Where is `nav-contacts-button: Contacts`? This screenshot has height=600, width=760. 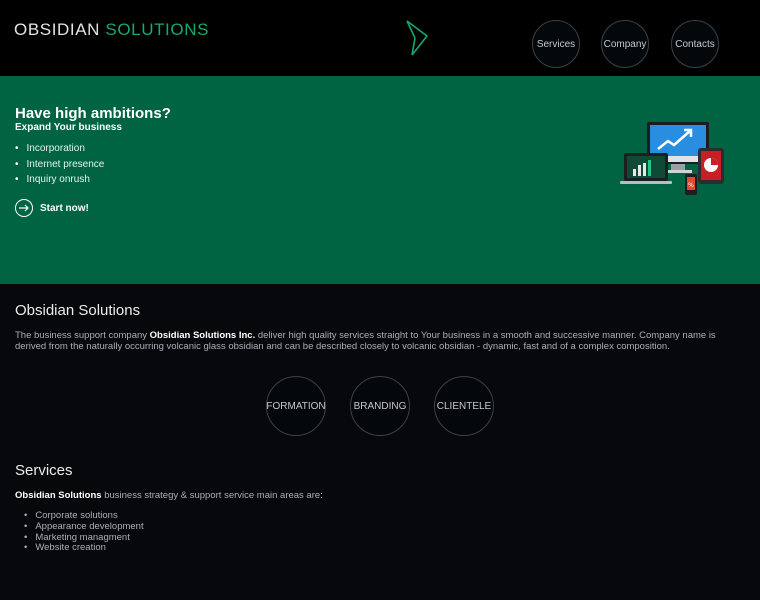 nav-contacts-button: Contacts is located at coordinates (695, 44).